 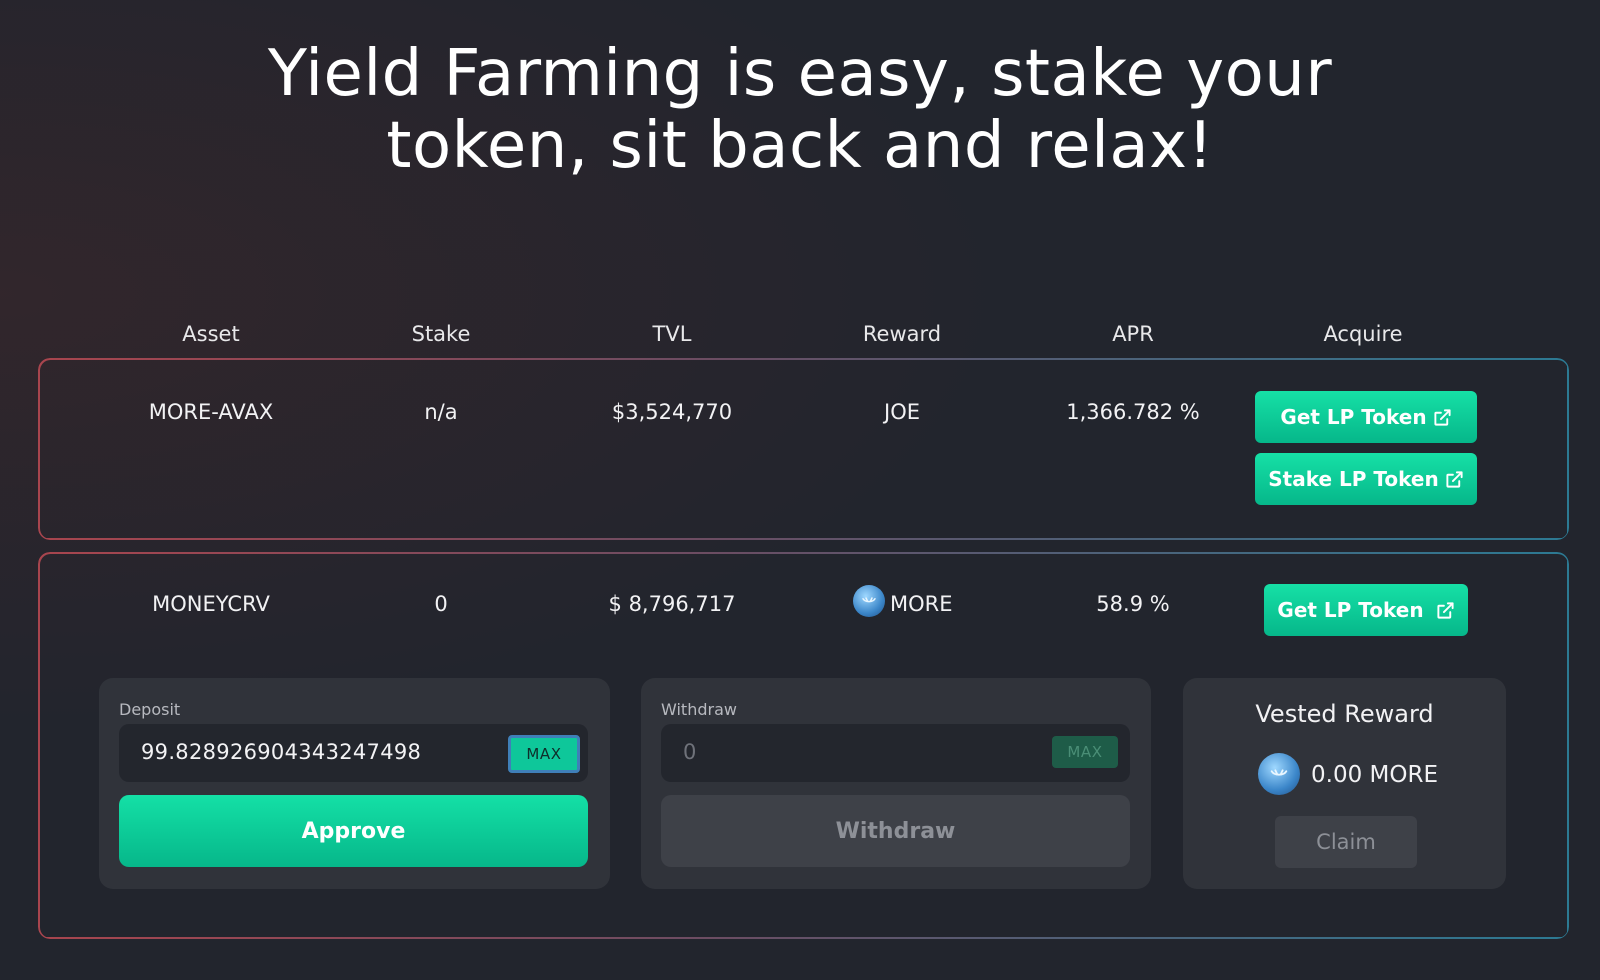 I want to click on withdraw-input-value: 0, so click(x=690, y=752).